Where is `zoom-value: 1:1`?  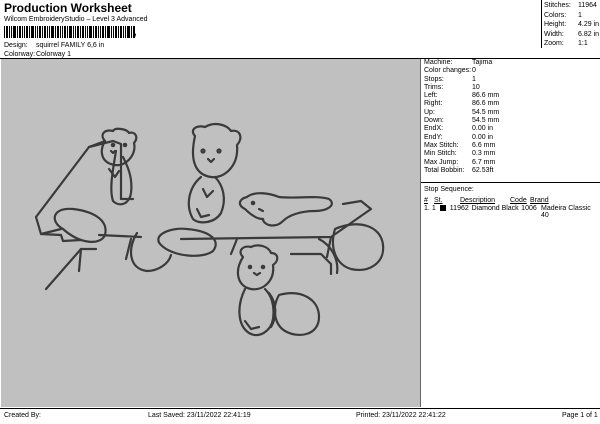
zoom-value: 1:1 is located at coordinates (583, 43).